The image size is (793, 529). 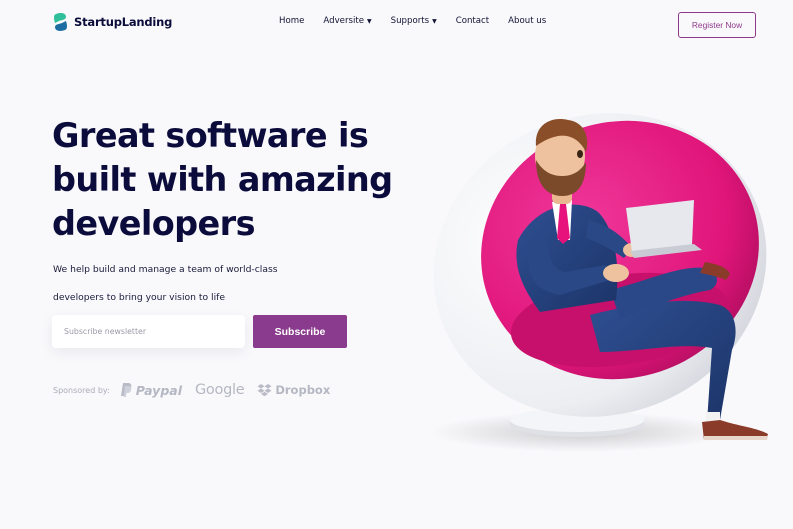 What do you see at coordinates (81, 390) in the screenshot?
I see `sponsors-label: Sponsored by:` at bounding box center [81, 390].